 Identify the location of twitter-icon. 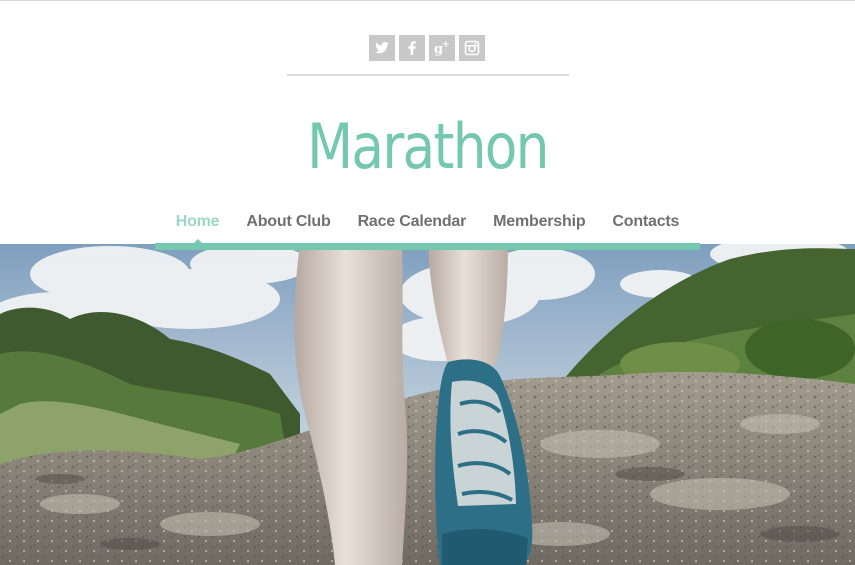
(382, 48).